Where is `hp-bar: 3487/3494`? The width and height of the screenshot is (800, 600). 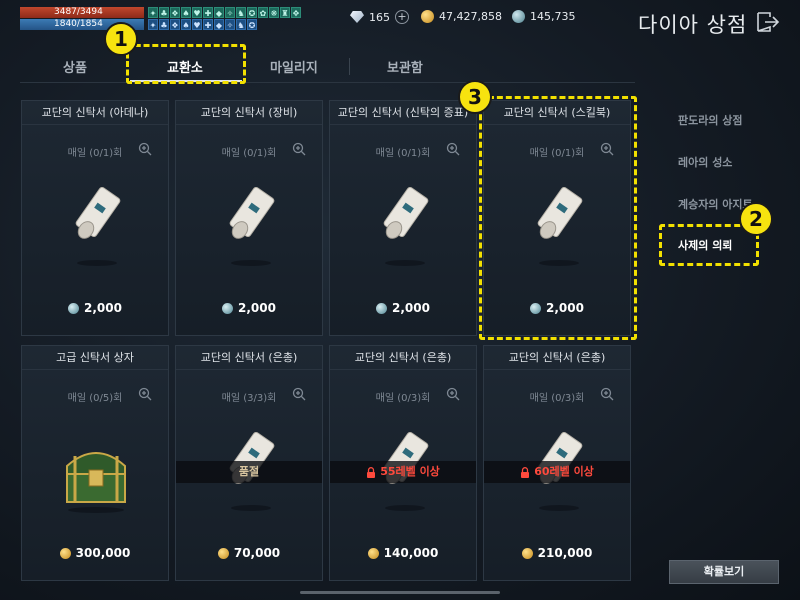 hp-bar: 3487/3494 is located at coordinates (82, 12).